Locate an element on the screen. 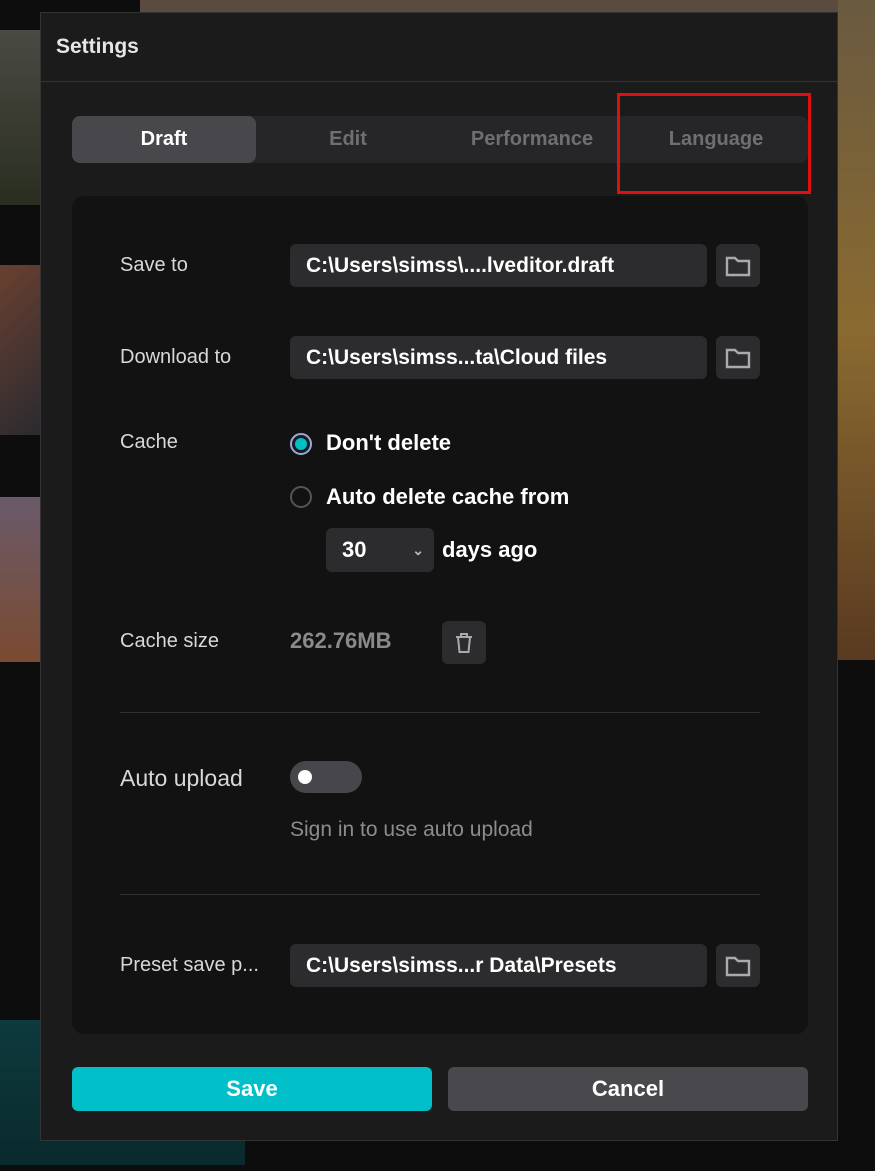  save-to-browse-button is located at coordinates (738, 265).